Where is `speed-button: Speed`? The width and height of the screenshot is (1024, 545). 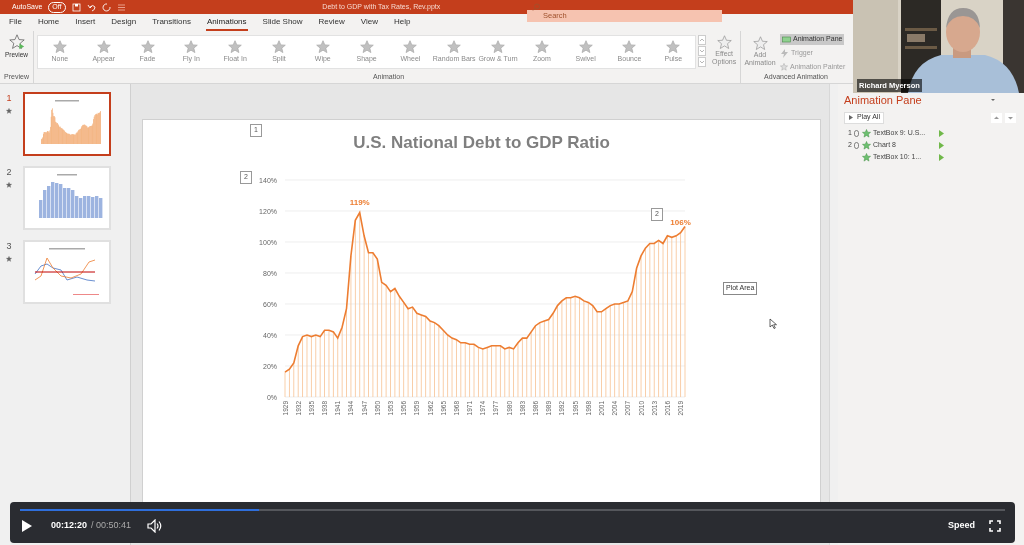
speed-button: Speed is located at coordinates (961, 526).